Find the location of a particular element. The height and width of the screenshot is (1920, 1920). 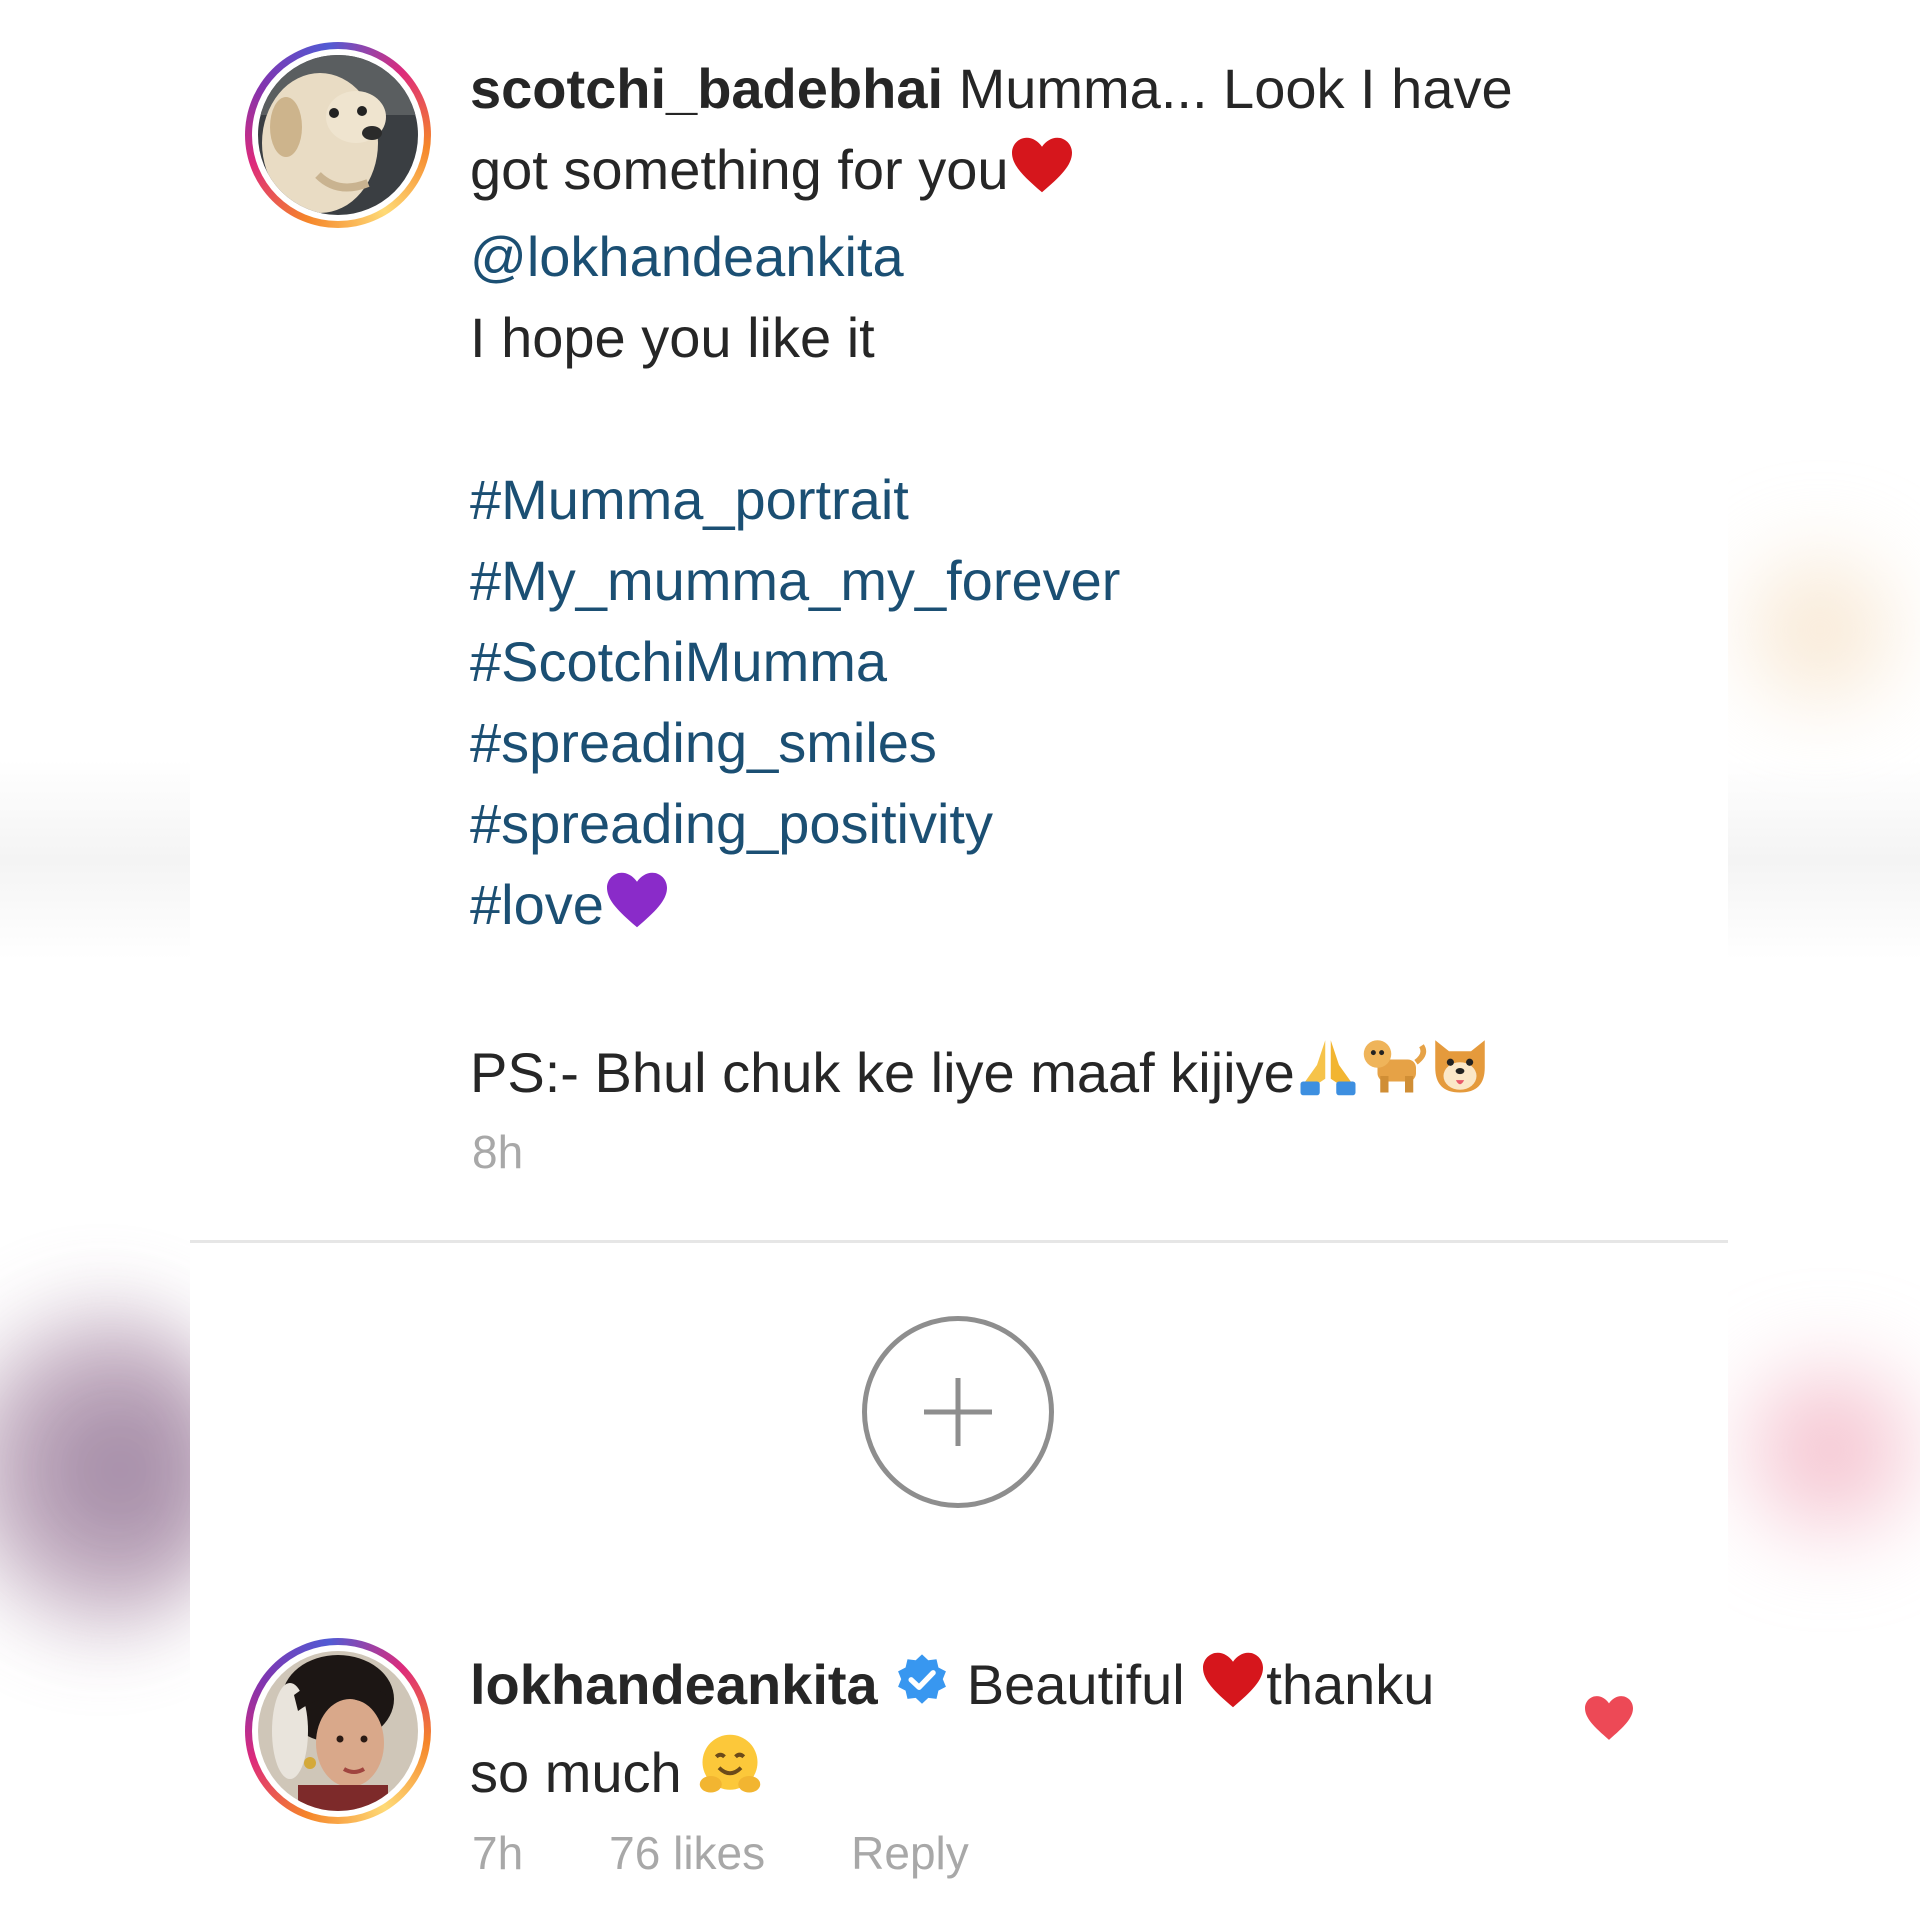

hashtag-link: #My_mumma_my_forever is located at coordinates (1050, 580).